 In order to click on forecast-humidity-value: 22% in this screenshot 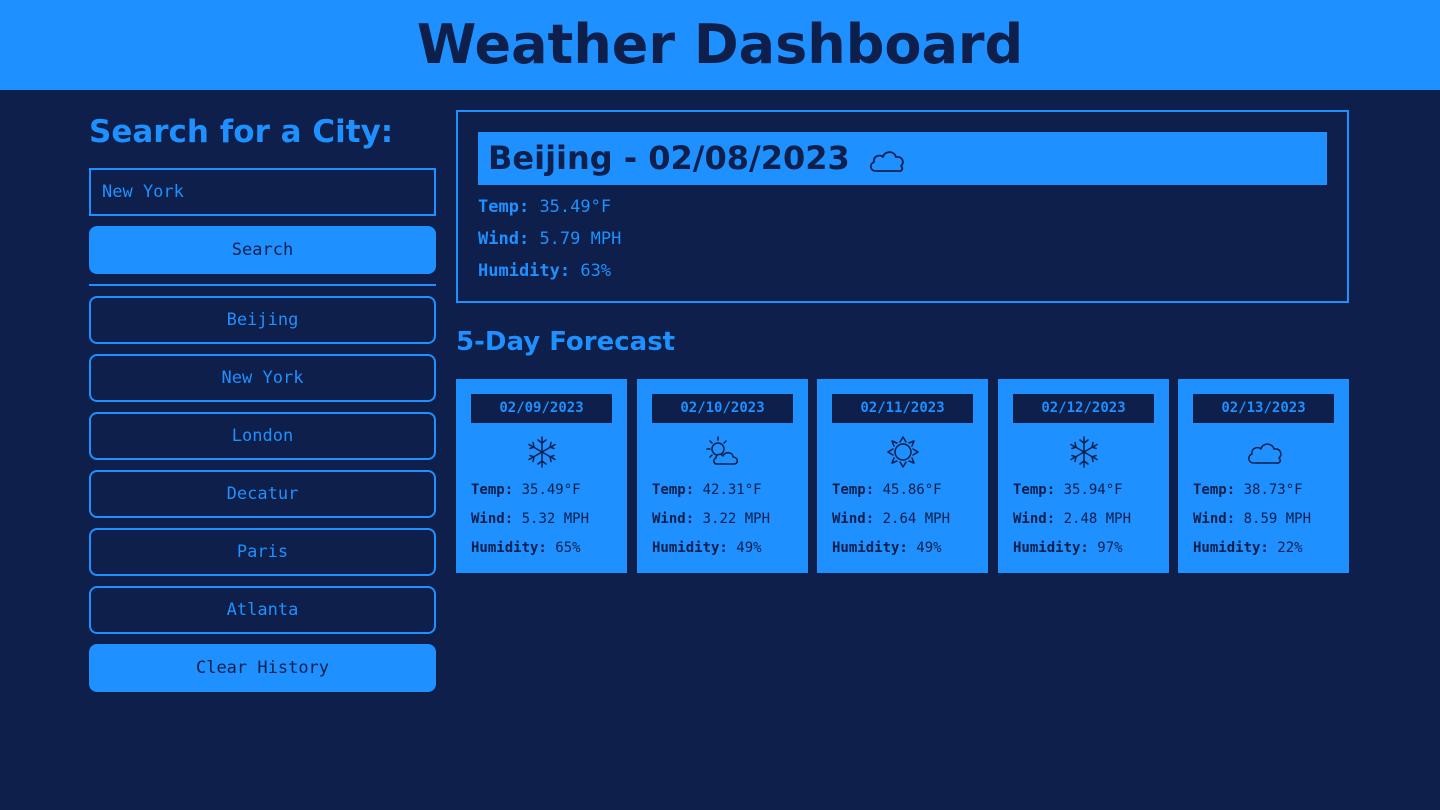, I will do `click(1290, 548)`.